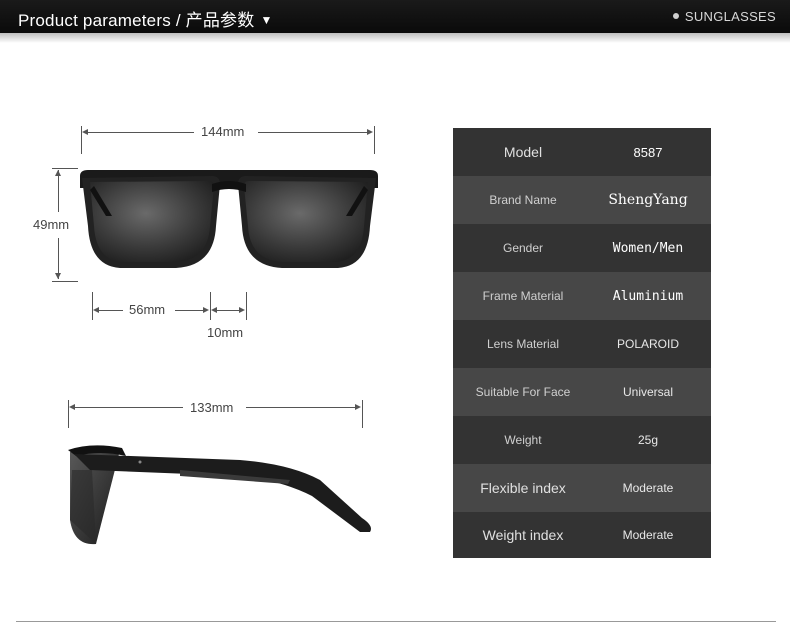  I want to click on spec-value: POLAROID, so click(647, 344).